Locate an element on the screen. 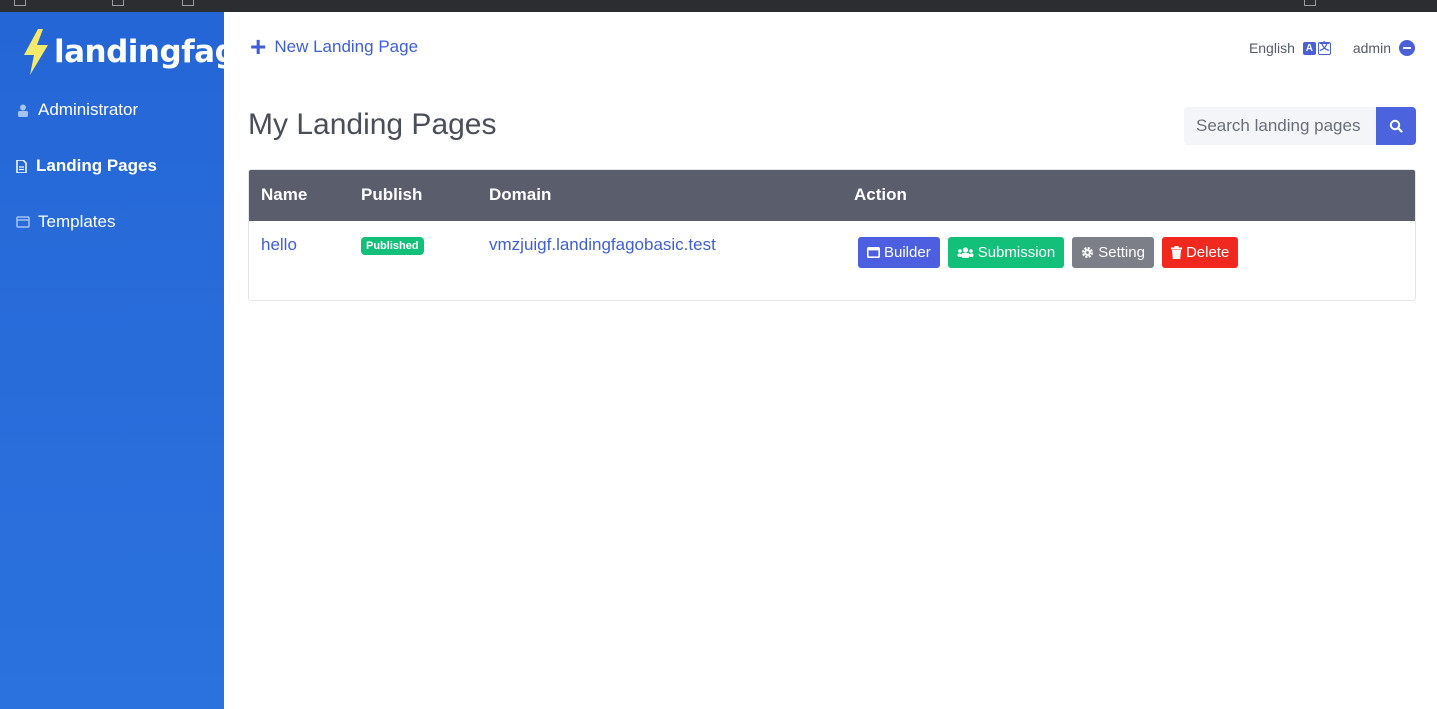 This screenshot has height=709, width=1437. search-bar is located at coordinates (1300, 126).